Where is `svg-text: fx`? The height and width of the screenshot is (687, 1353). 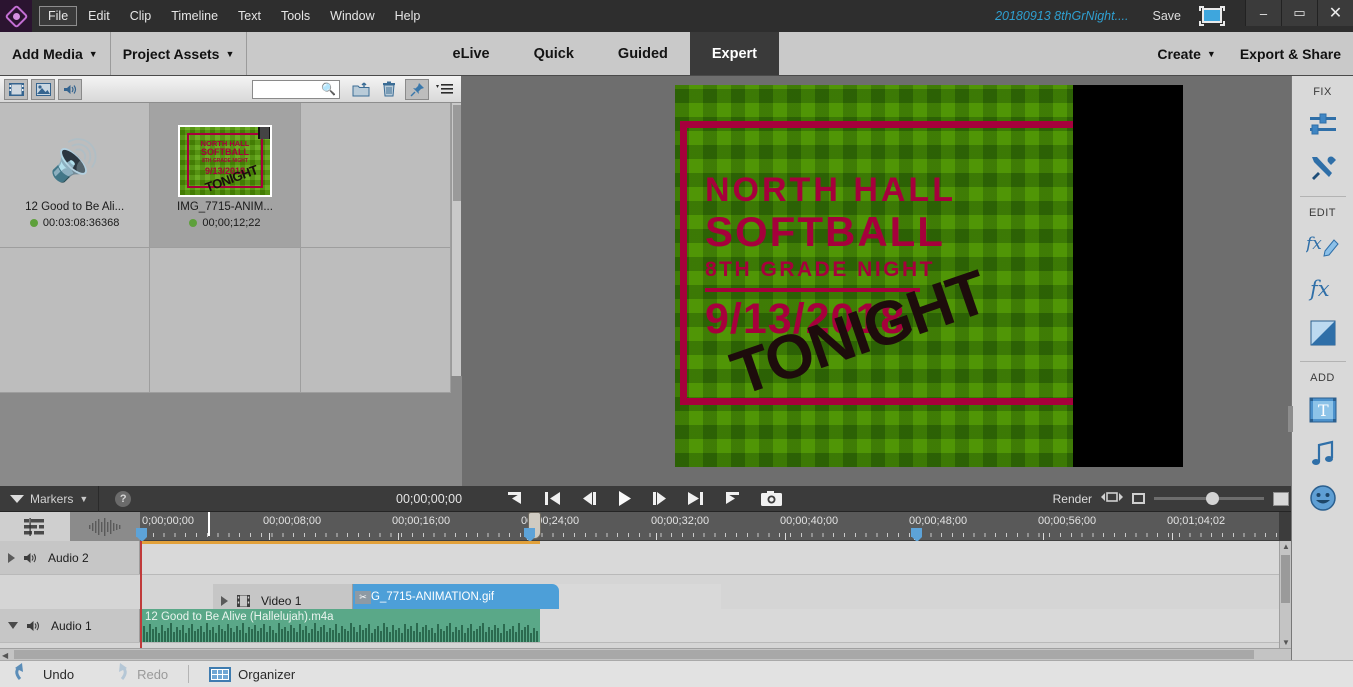 svg-text: fx is located at coordinates (1314, 244).